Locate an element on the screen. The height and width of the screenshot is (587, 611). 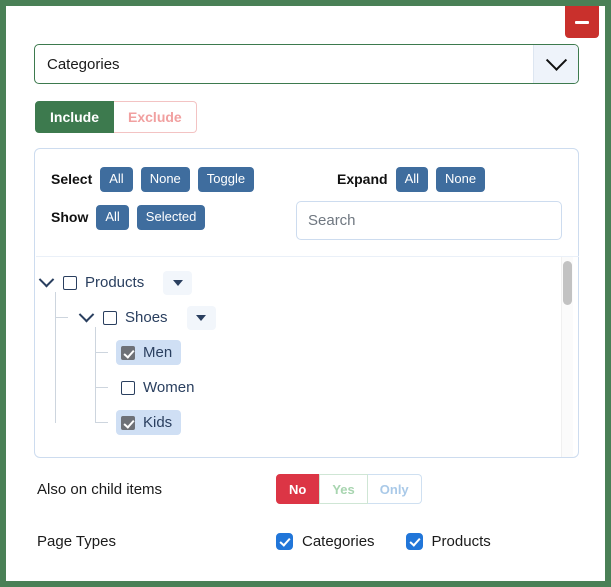
tree-node: Women is located at coordinates (330, 387).